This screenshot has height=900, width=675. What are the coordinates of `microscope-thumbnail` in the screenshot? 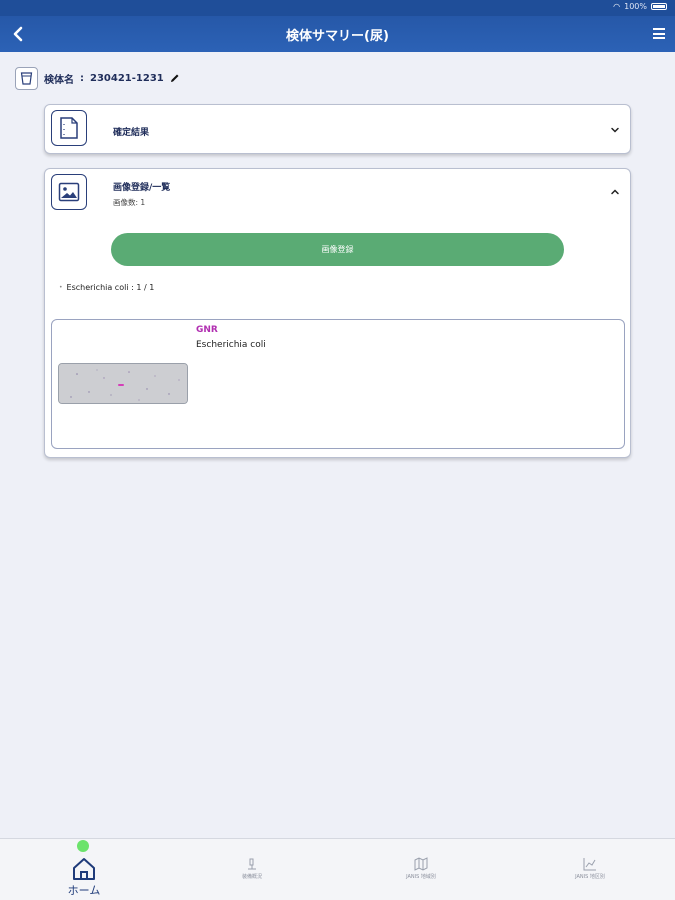 It's located at (123, 383).